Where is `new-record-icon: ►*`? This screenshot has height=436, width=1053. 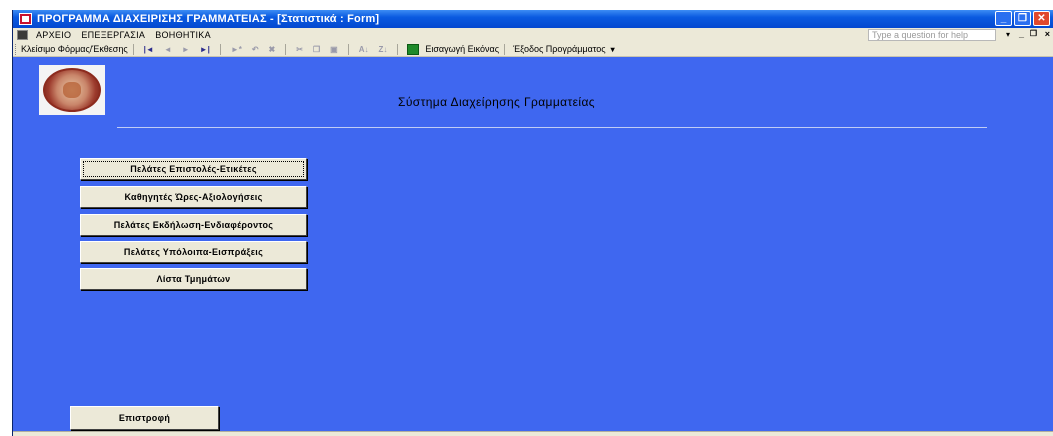 new-record-icon: ►* is located at coordinates (236, 49).